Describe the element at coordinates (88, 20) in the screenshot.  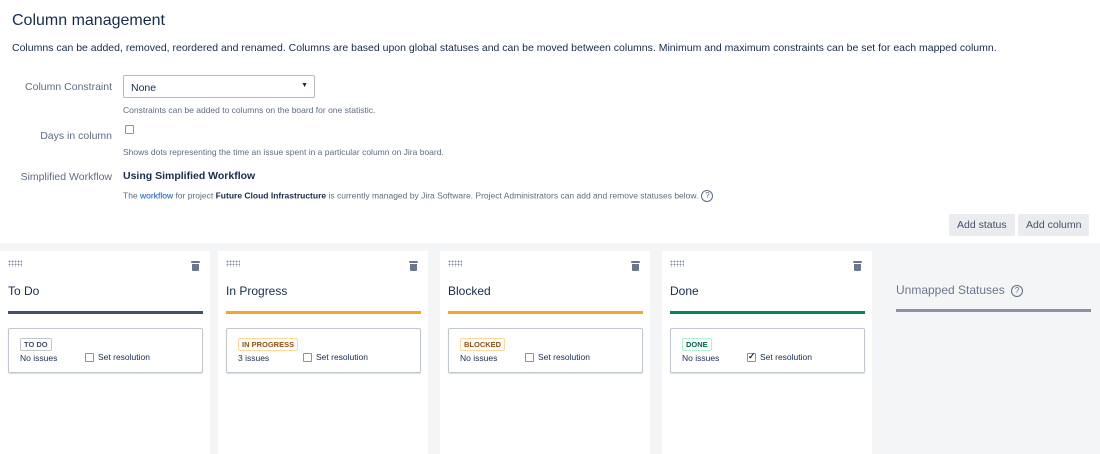
I see `page-title: Column management` at that location.